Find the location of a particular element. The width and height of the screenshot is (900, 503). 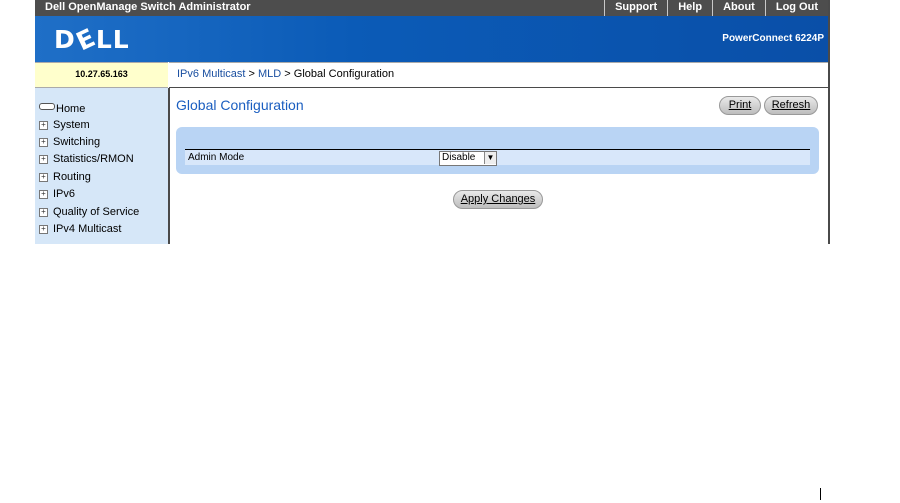

top-nav: Support Help About Log Out is located at coordinates (716, 8).